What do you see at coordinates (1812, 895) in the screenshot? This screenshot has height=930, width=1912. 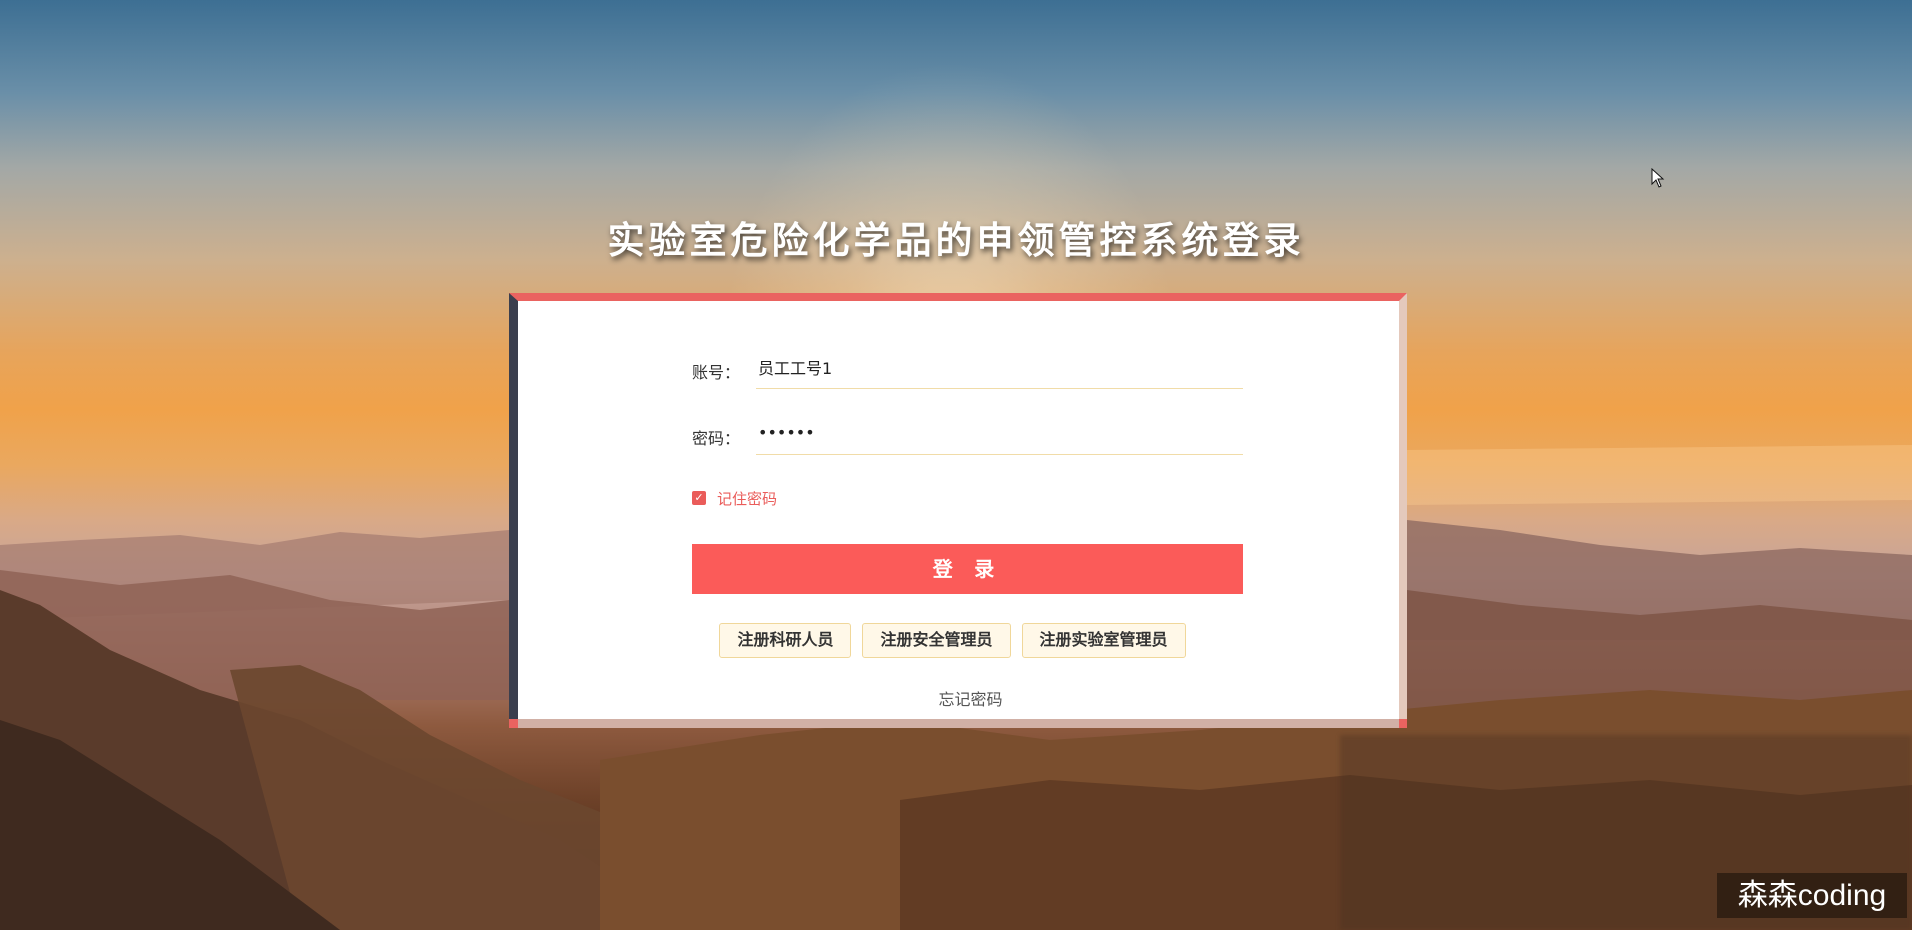 I see `watermark: 森森coding` at bounding box center [1812, 895].